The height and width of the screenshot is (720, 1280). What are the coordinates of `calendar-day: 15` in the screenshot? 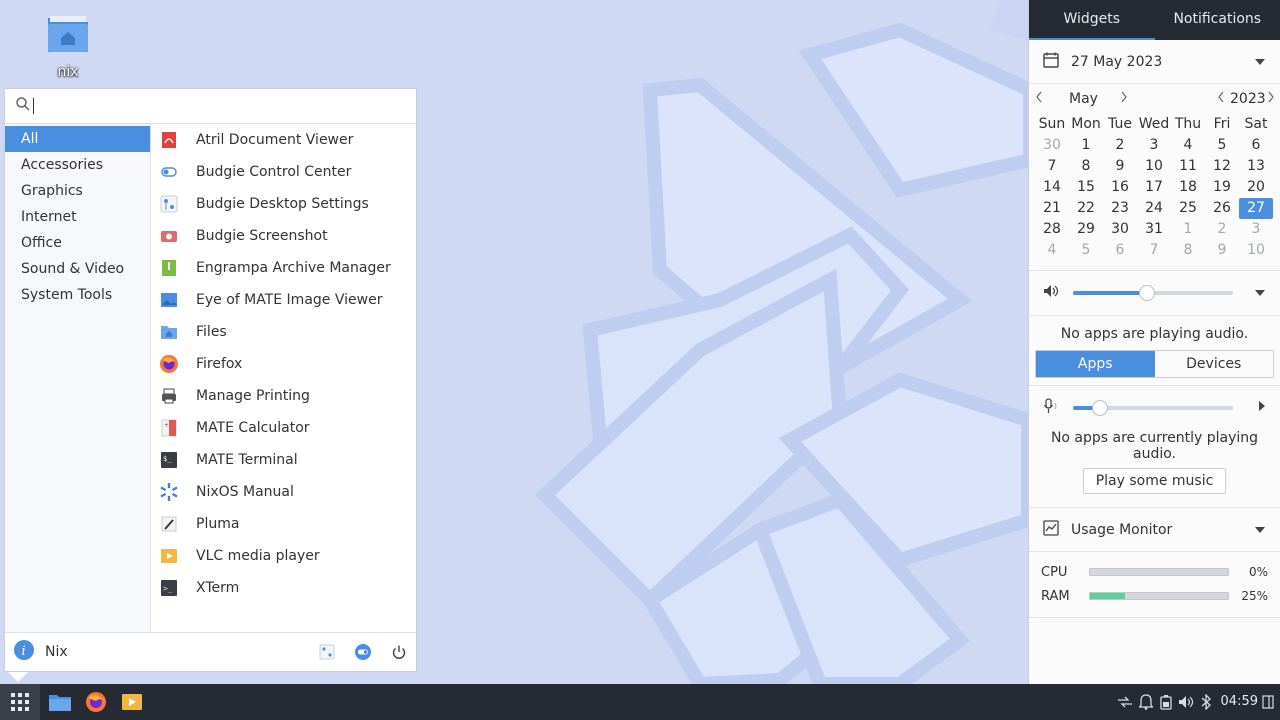 It's located at (1086, 187).